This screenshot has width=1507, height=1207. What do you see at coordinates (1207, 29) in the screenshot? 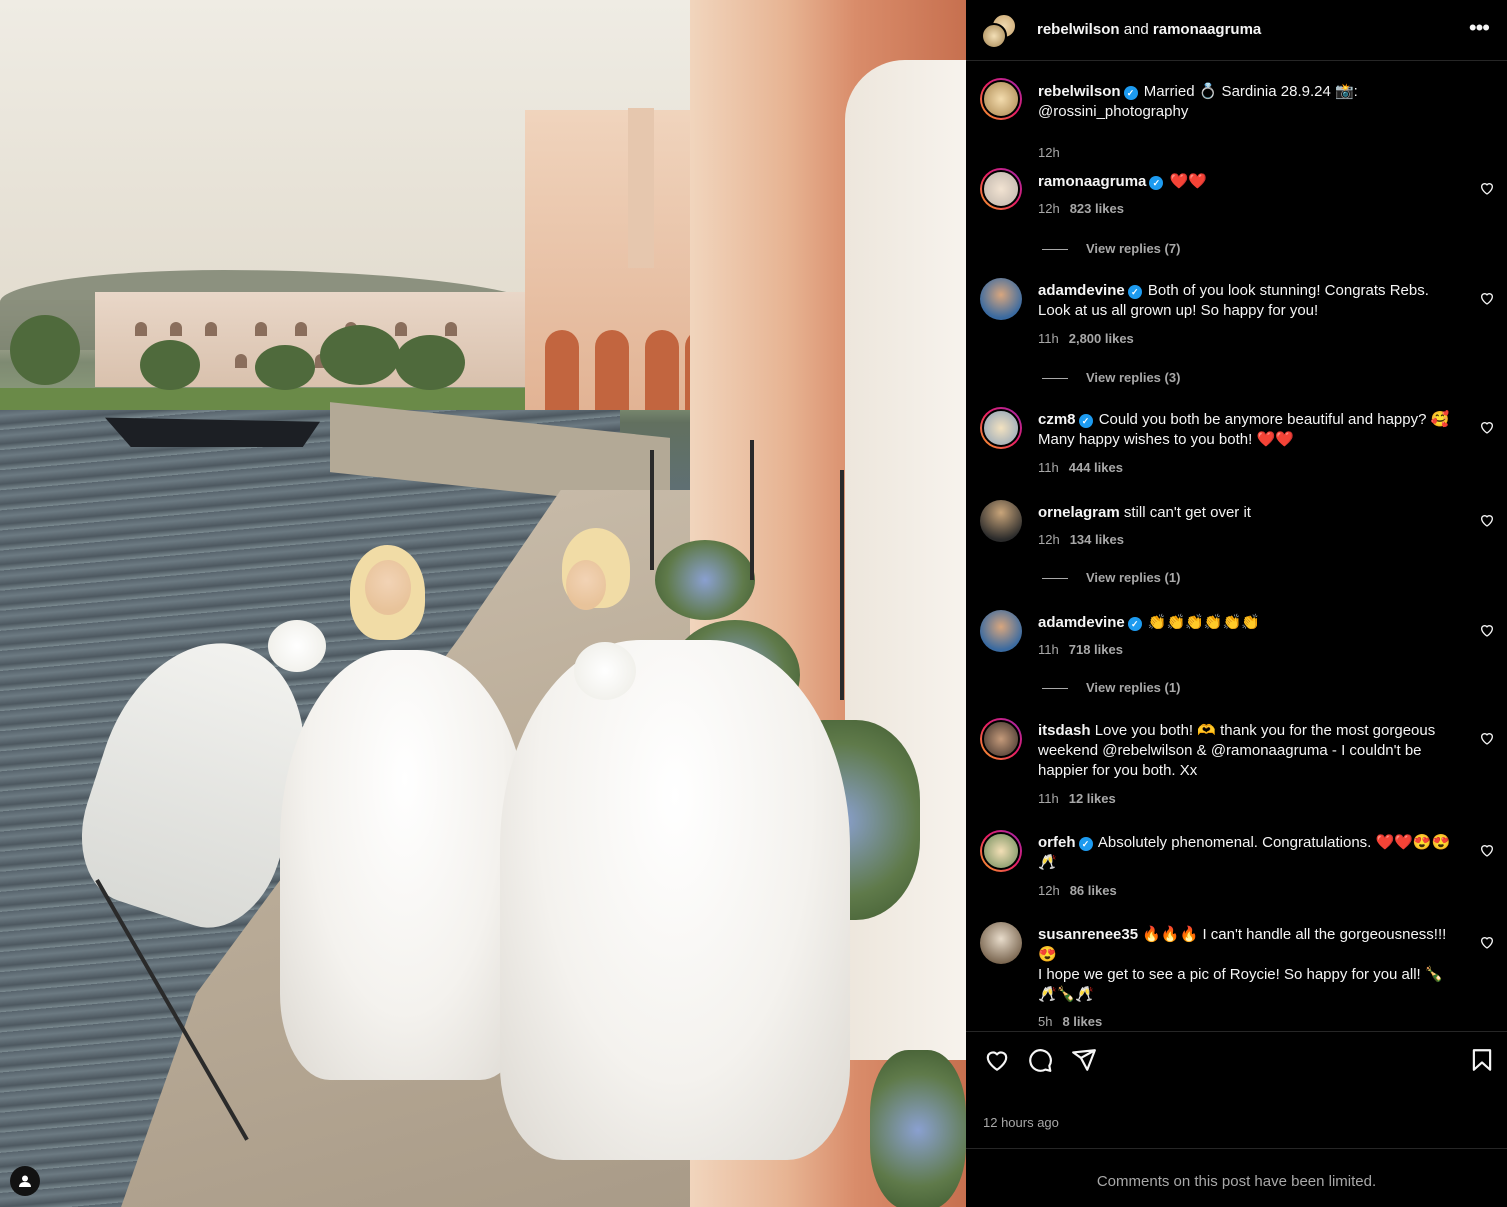
I see `header-user2: ramonaagruma` at bounding box center [1207, 29].